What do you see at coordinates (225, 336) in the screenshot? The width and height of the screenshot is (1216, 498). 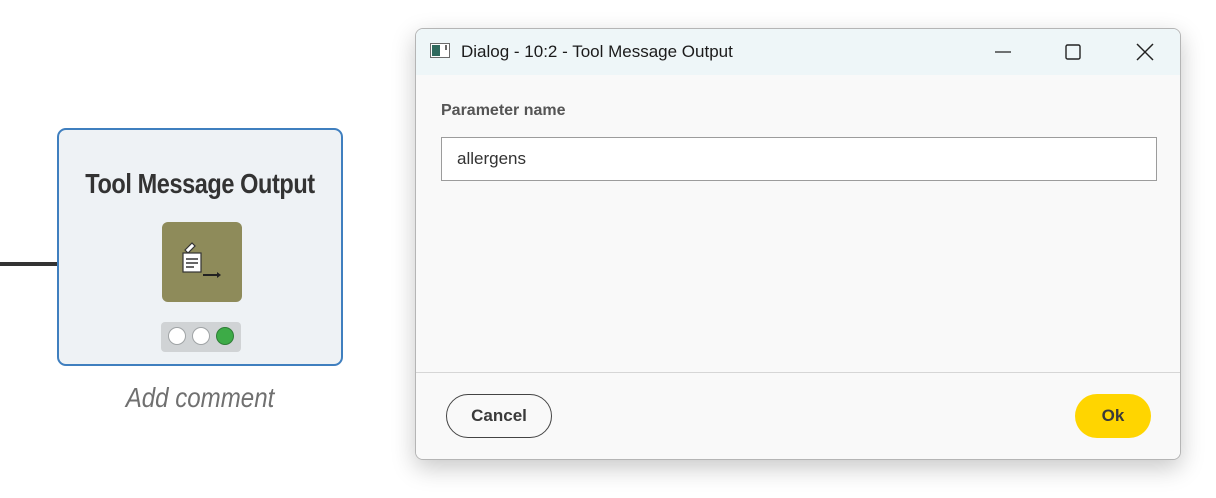 I see `status-light-executed` at bounding box center [225, 336].